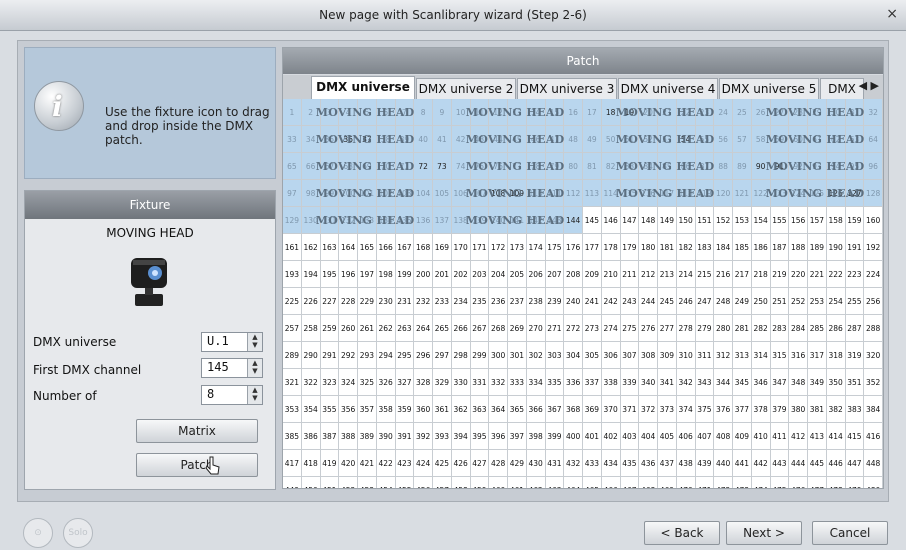 The height and width of the screenshot is (550, 906). I want to click on dmx-channel-cell: 108, so click(498, 193).